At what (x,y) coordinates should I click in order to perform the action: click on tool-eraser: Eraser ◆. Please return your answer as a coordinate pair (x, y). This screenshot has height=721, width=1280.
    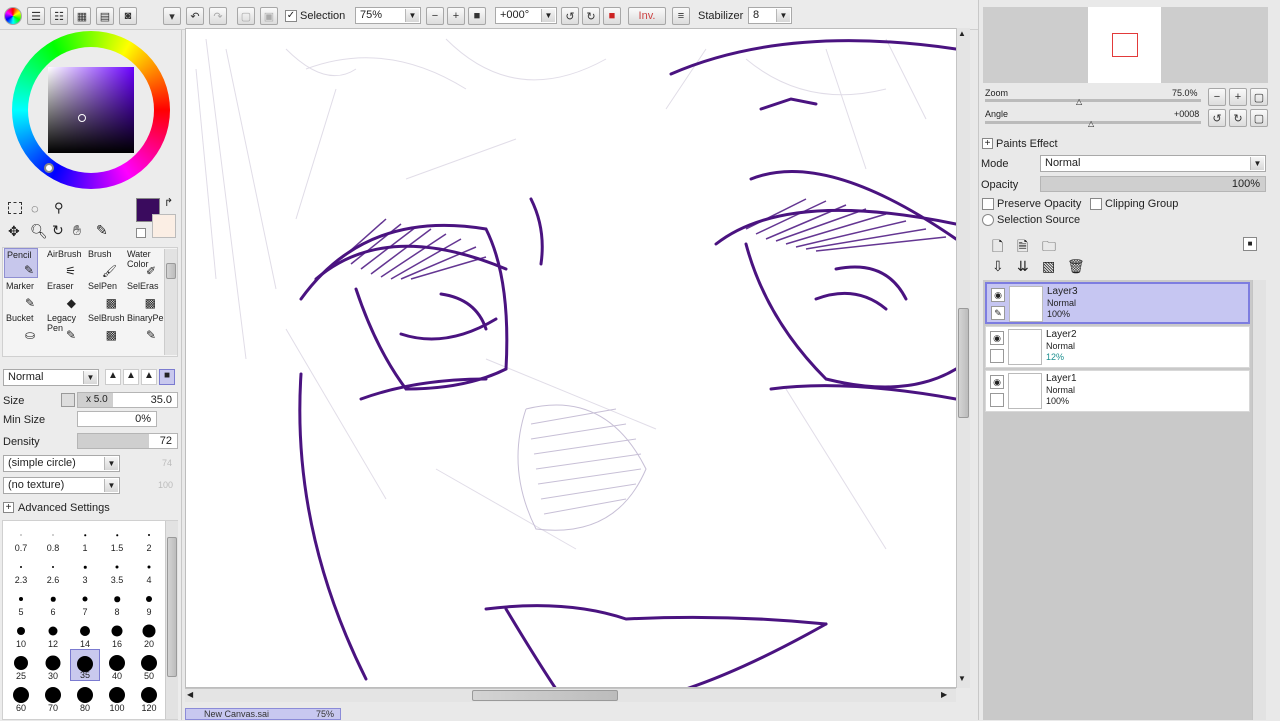
    Looking at the image, I should click on (62, 295).